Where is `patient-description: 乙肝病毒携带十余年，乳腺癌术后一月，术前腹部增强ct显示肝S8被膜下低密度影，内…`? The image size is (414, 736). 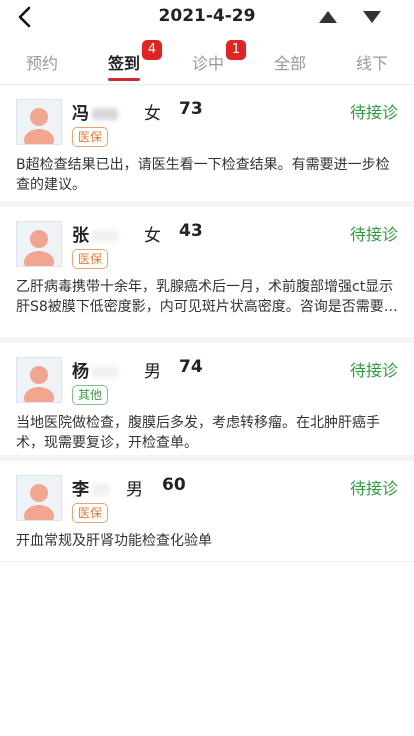
patient-description: 乙肝病毒携带十余年，乳腺癌术后一月，术前腹部增强ct显示肝S8被膜下低密度影，内… is located at coordinates (207, 297).